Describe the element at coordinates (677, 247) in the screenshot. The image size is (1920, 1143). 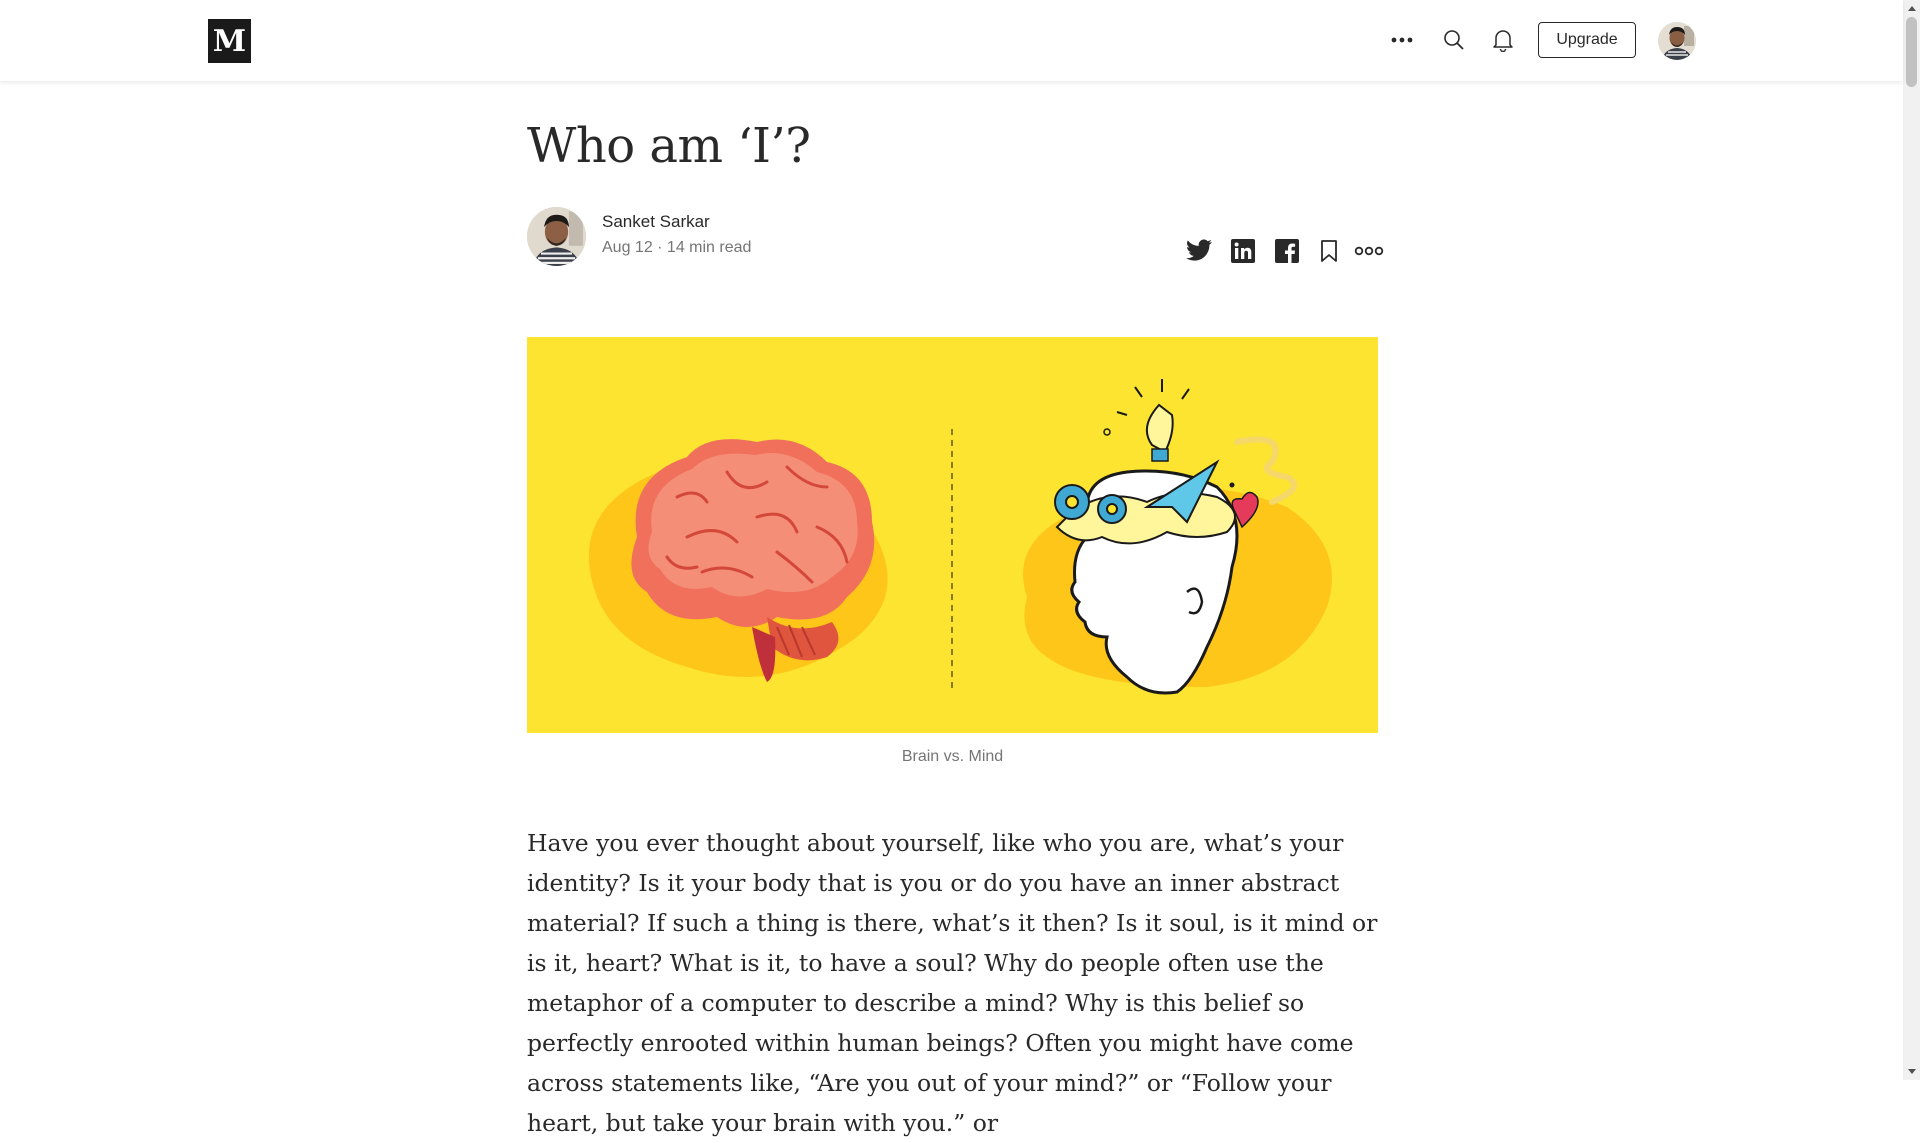
I see `article-meta: Aug 12 · 14 min read` at that location.